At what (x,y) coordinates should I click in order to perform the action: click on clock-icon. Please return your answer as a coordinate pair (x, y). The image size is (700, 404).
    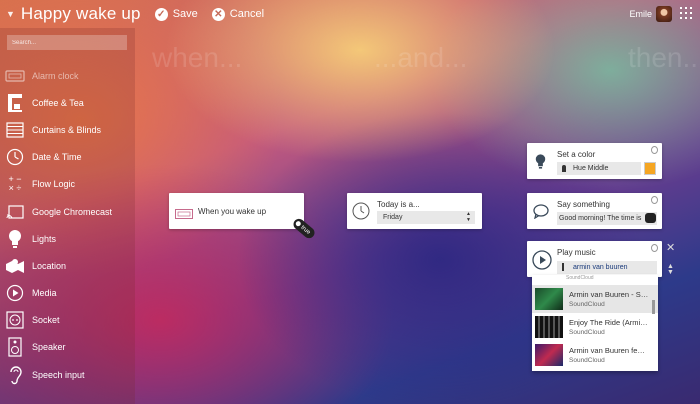
    Looking at the image, I should click on (361, 213).